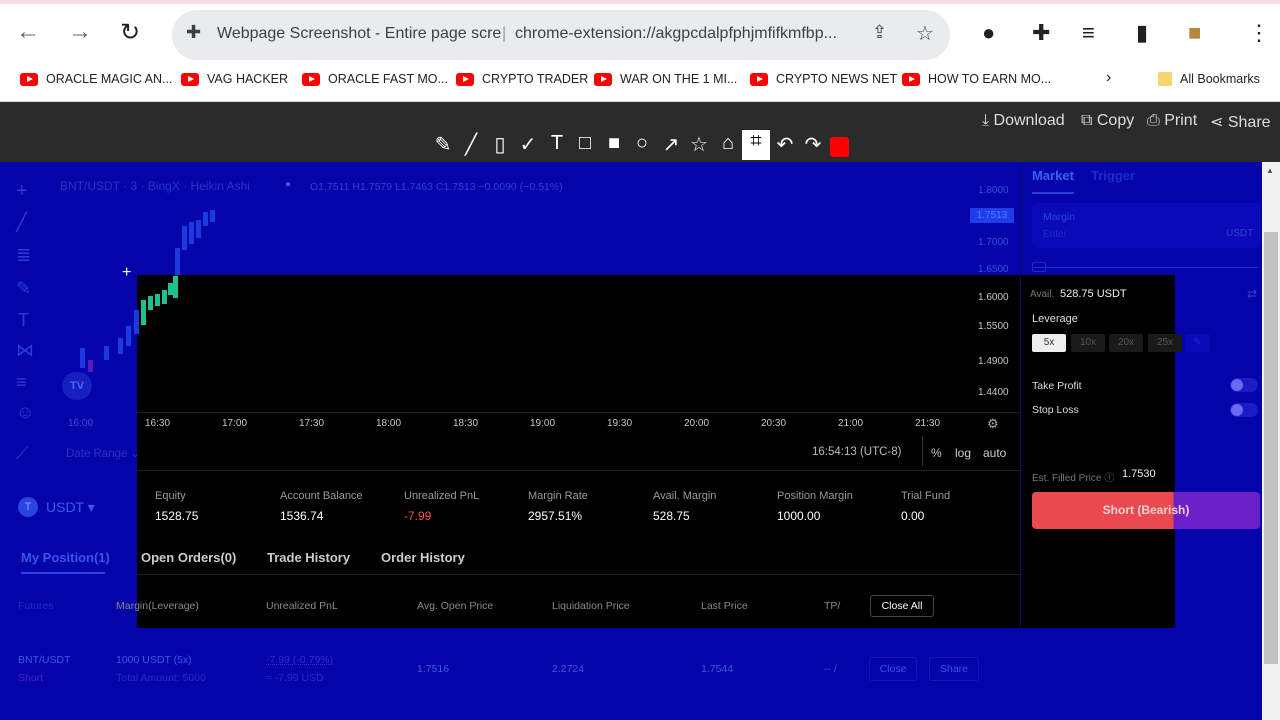 The height and width of the screenshot is (720, 1280). I want to click on position-liq-price: 2.2724, so click(568, 669).